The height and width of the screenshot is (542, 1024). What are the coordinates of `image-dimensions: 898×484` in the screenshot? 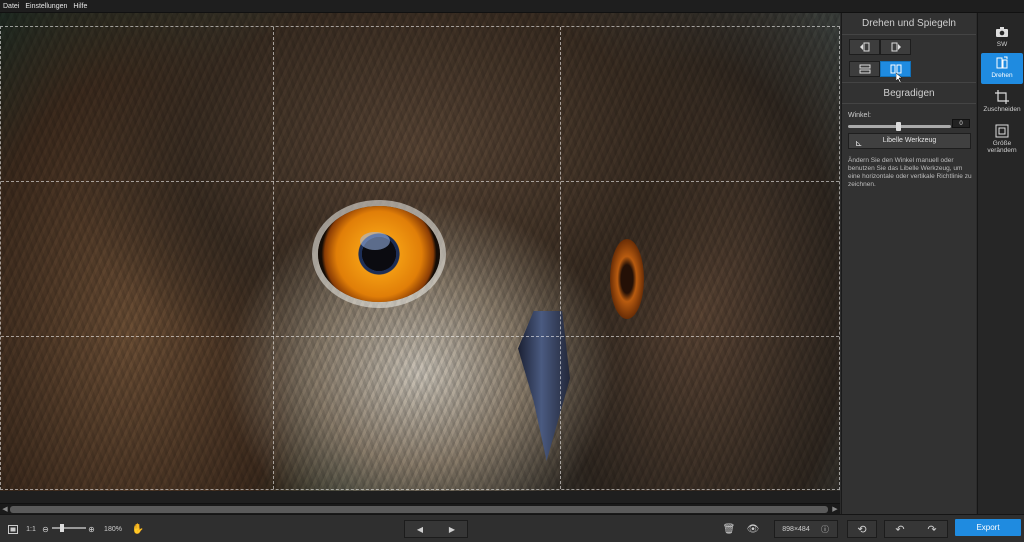 It's located at (796, 529).